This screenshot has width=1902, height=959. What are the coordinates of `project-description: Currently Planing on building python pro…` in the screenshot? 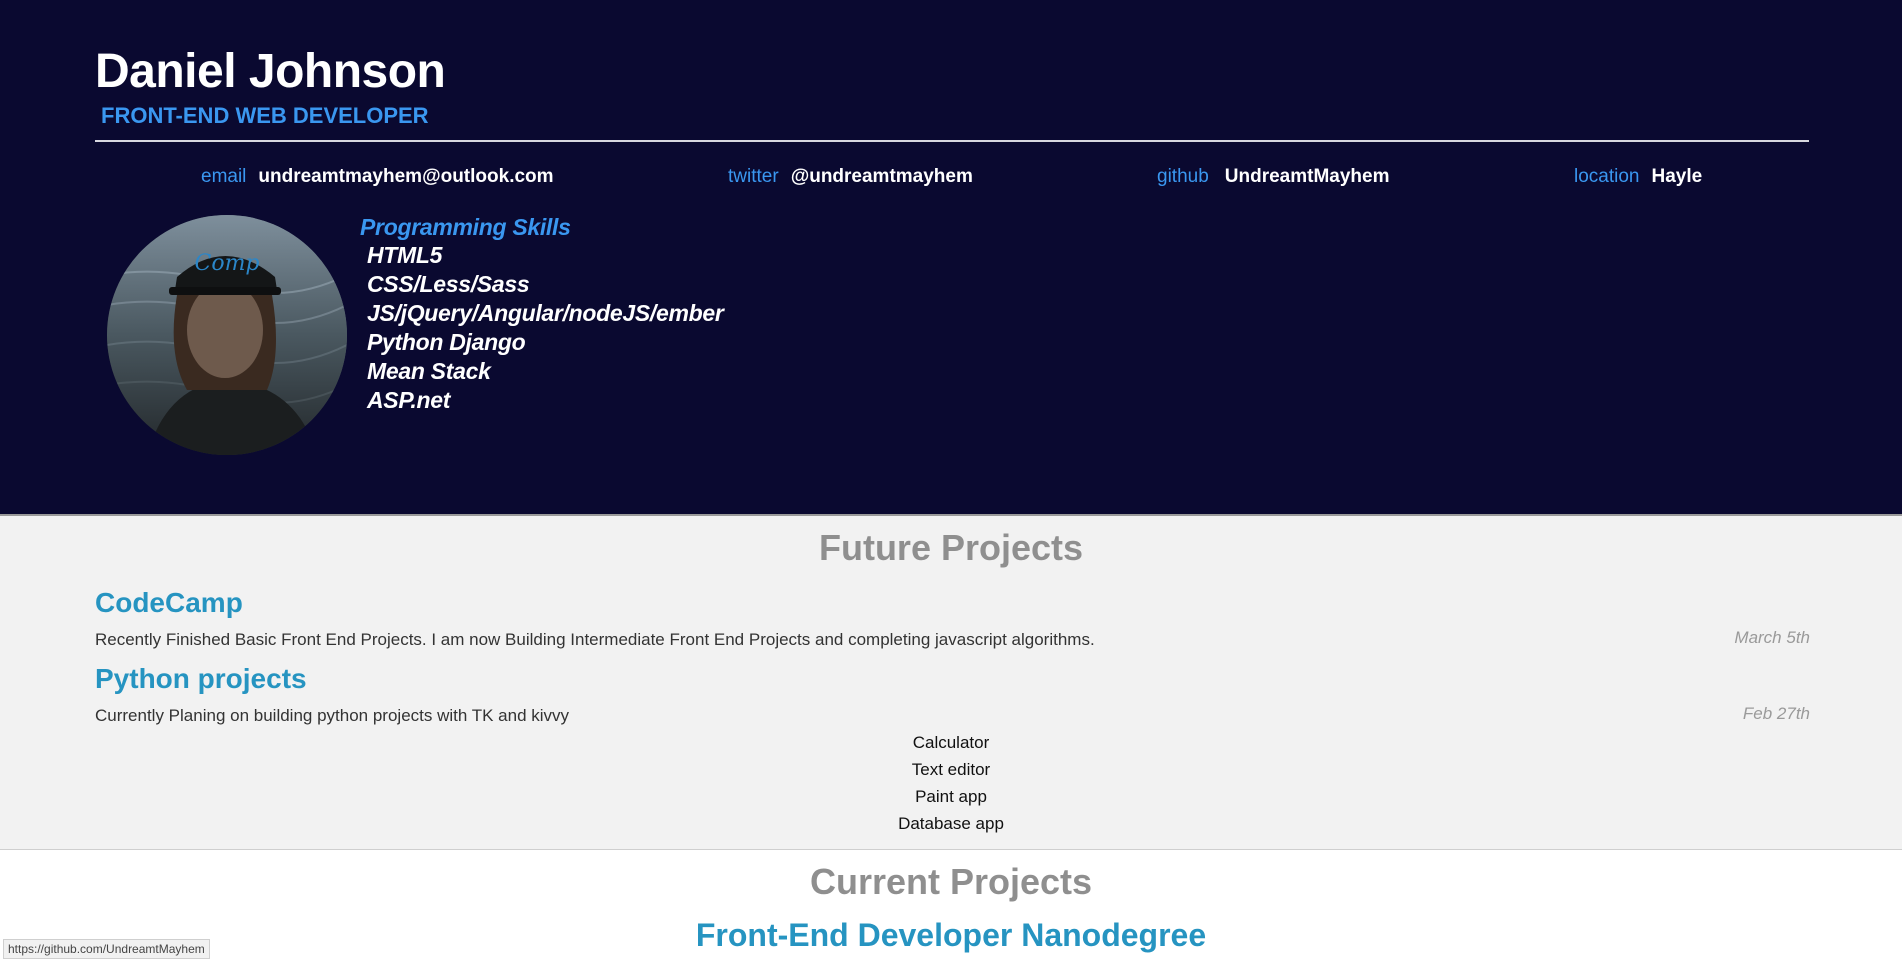 It's located at (332, 715).